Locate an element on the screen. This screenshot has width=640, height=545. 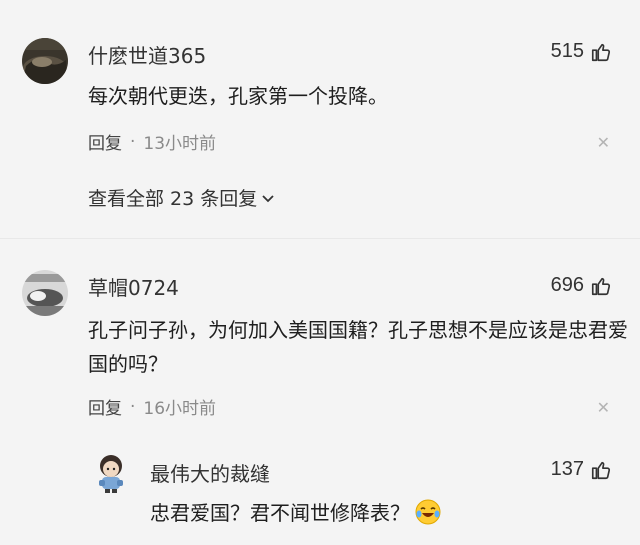
username: 什麽世道365 is located at coordinates (147, 54).